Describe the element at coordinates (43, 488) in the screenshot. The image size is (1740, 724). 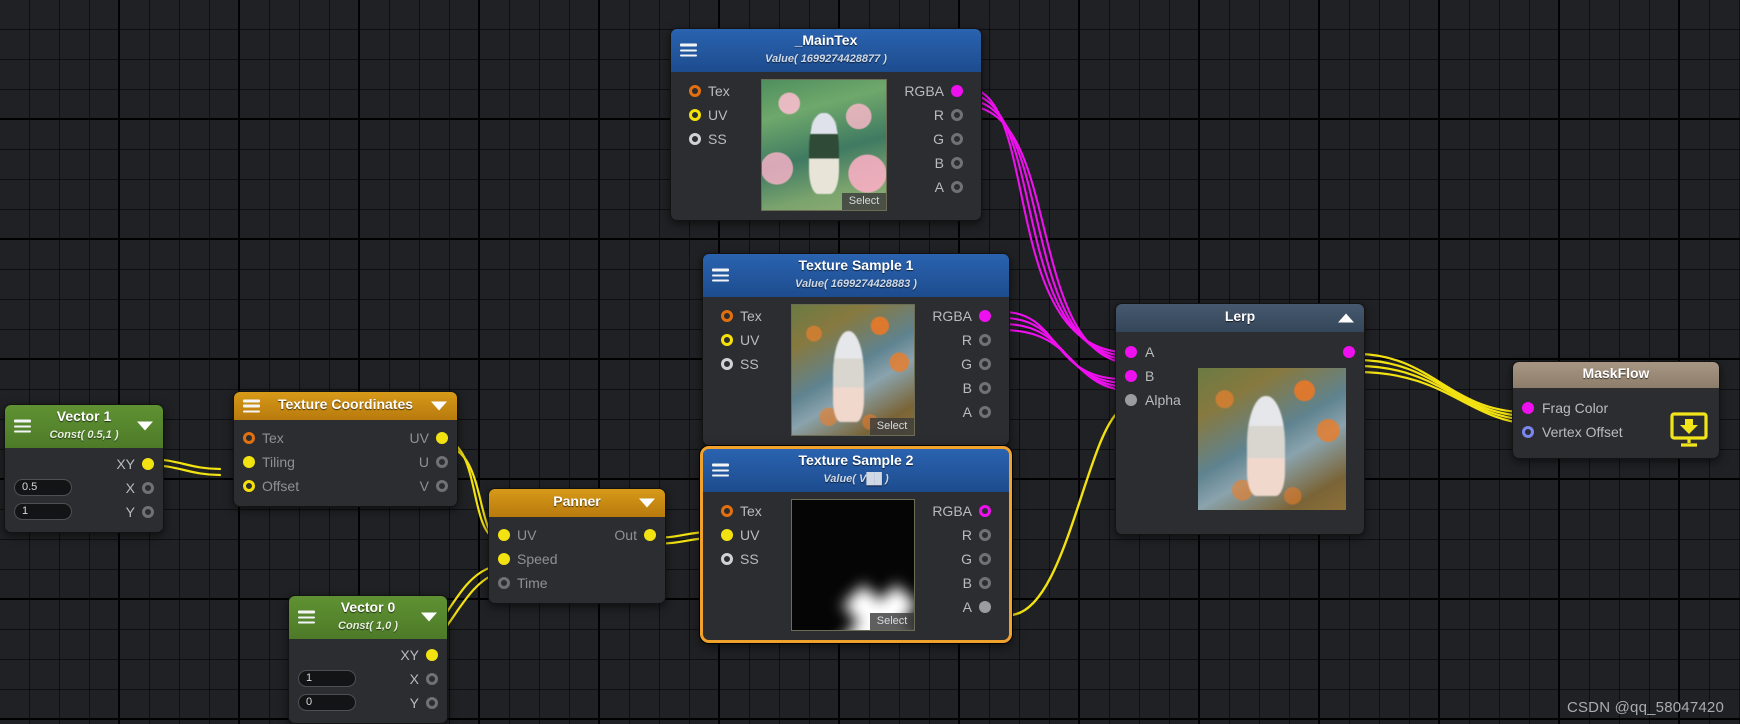
I see `x-value-input: 0.5` at that location.